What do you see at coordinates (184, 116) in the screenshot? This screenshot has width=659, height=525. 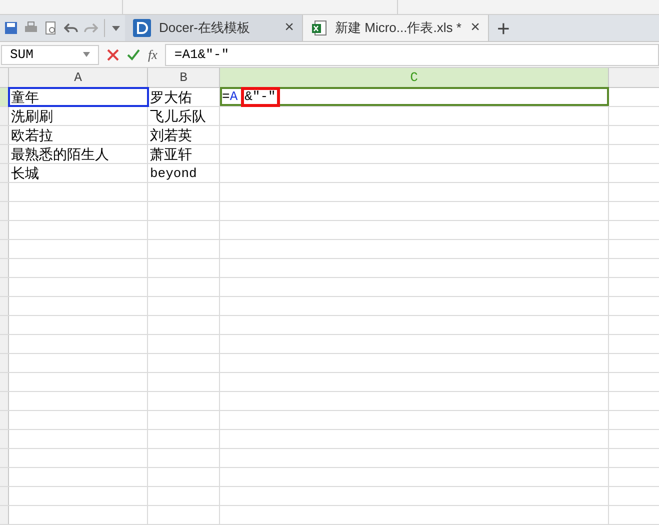 I see `table-cell: 飞儿乐队` at bounding box center [184, 116].